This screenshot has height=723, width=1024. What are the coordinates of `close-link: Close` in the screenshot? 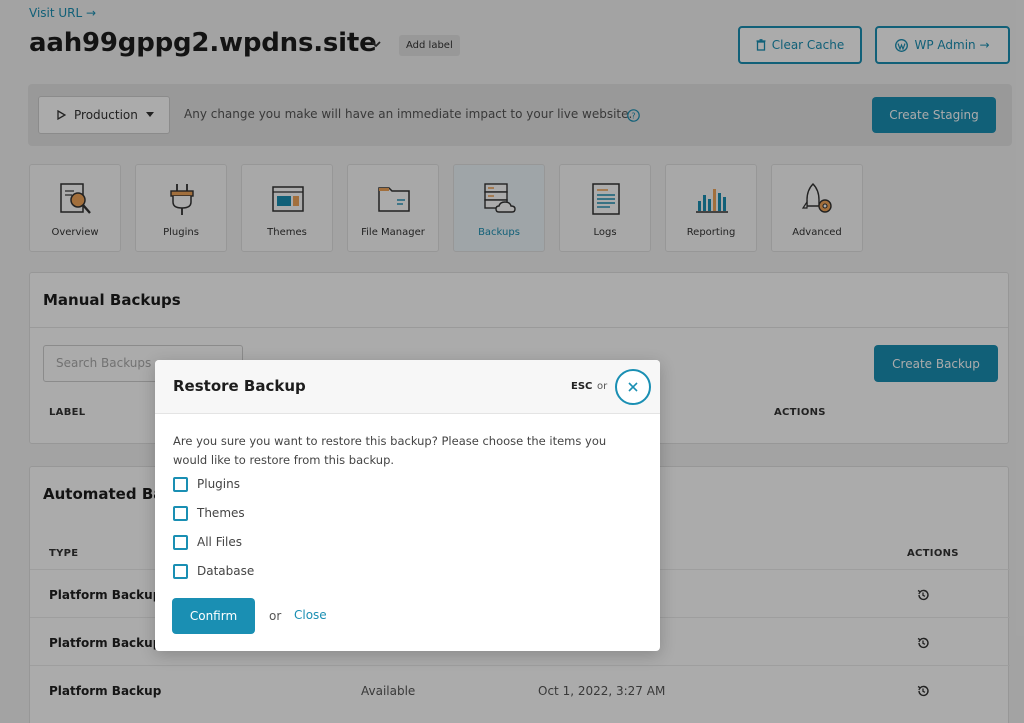 It's located at (310, 615).